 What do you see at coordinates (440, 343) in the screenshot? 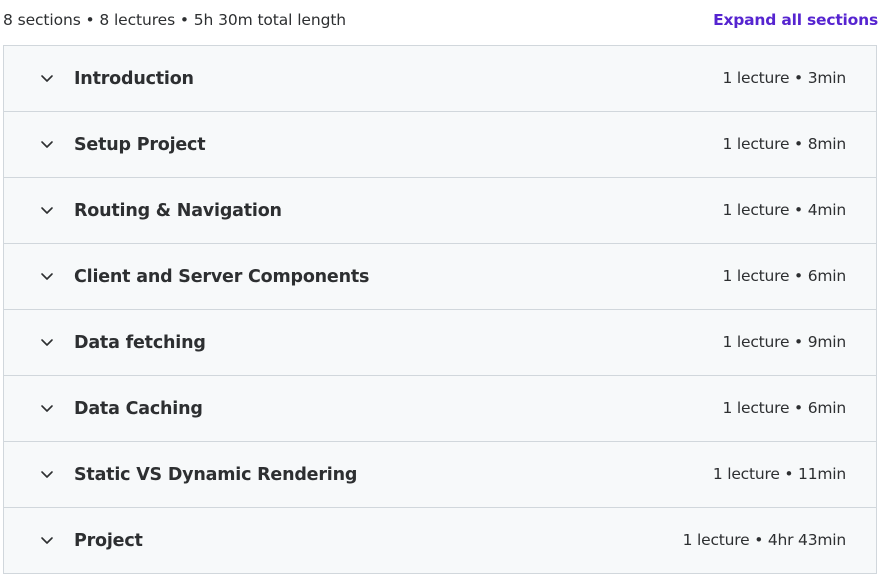
I see `section-data-fetching: Data fetching 1 lecture • 9min` at bounding box center [440, 343].